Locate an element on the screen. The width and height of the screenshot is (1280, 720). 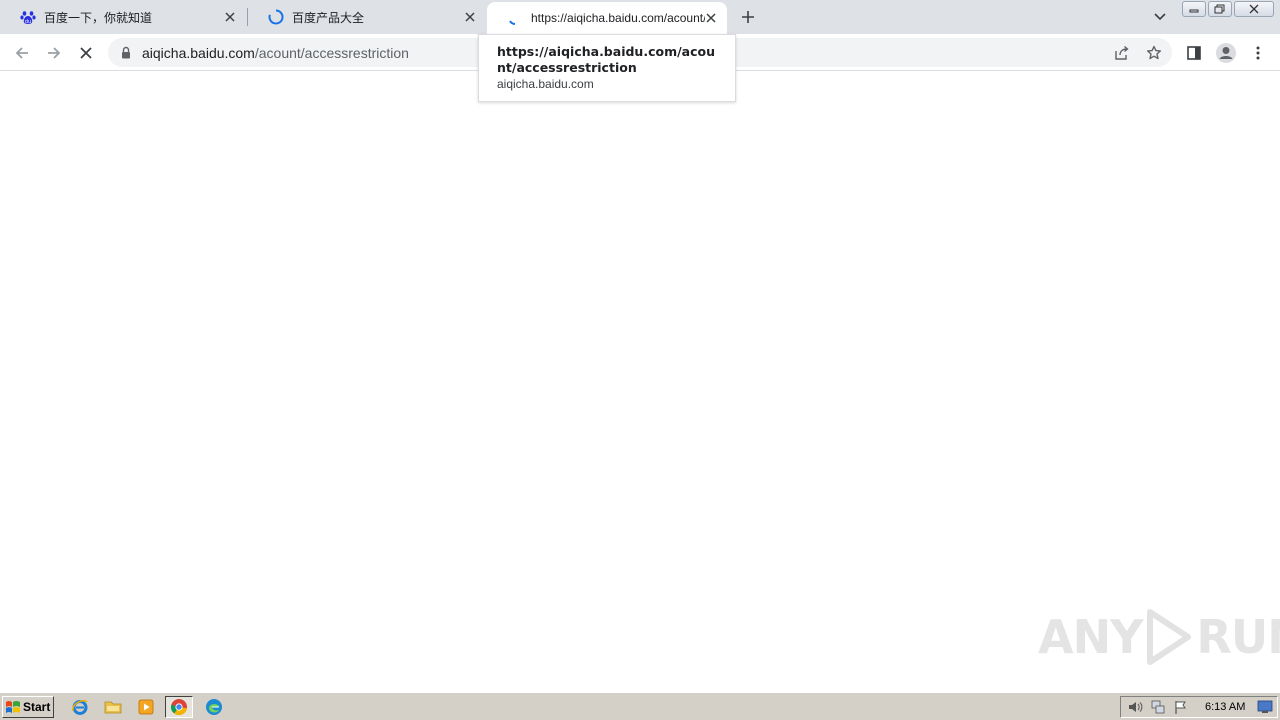
close-window-button is located at coordinates (1254, 9).